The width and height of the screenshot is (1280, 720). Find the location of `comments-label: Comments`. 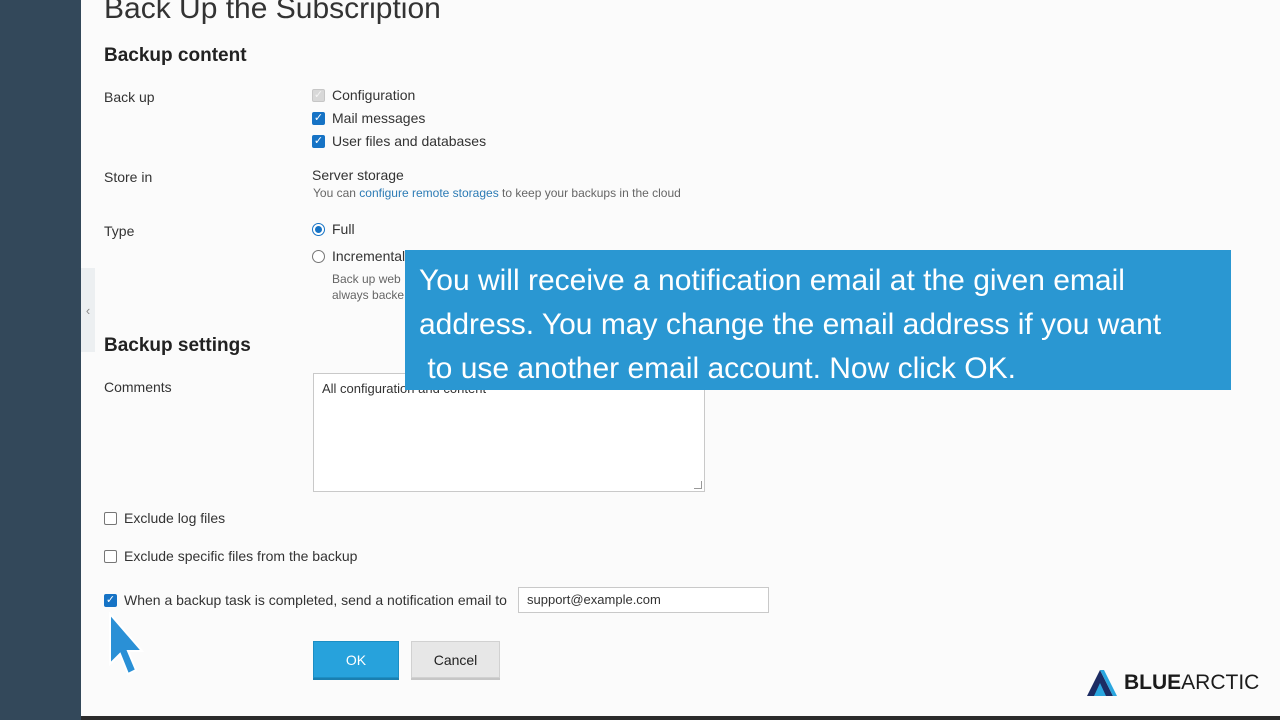

comments-label: Comments is located at coordinates (138, 387).